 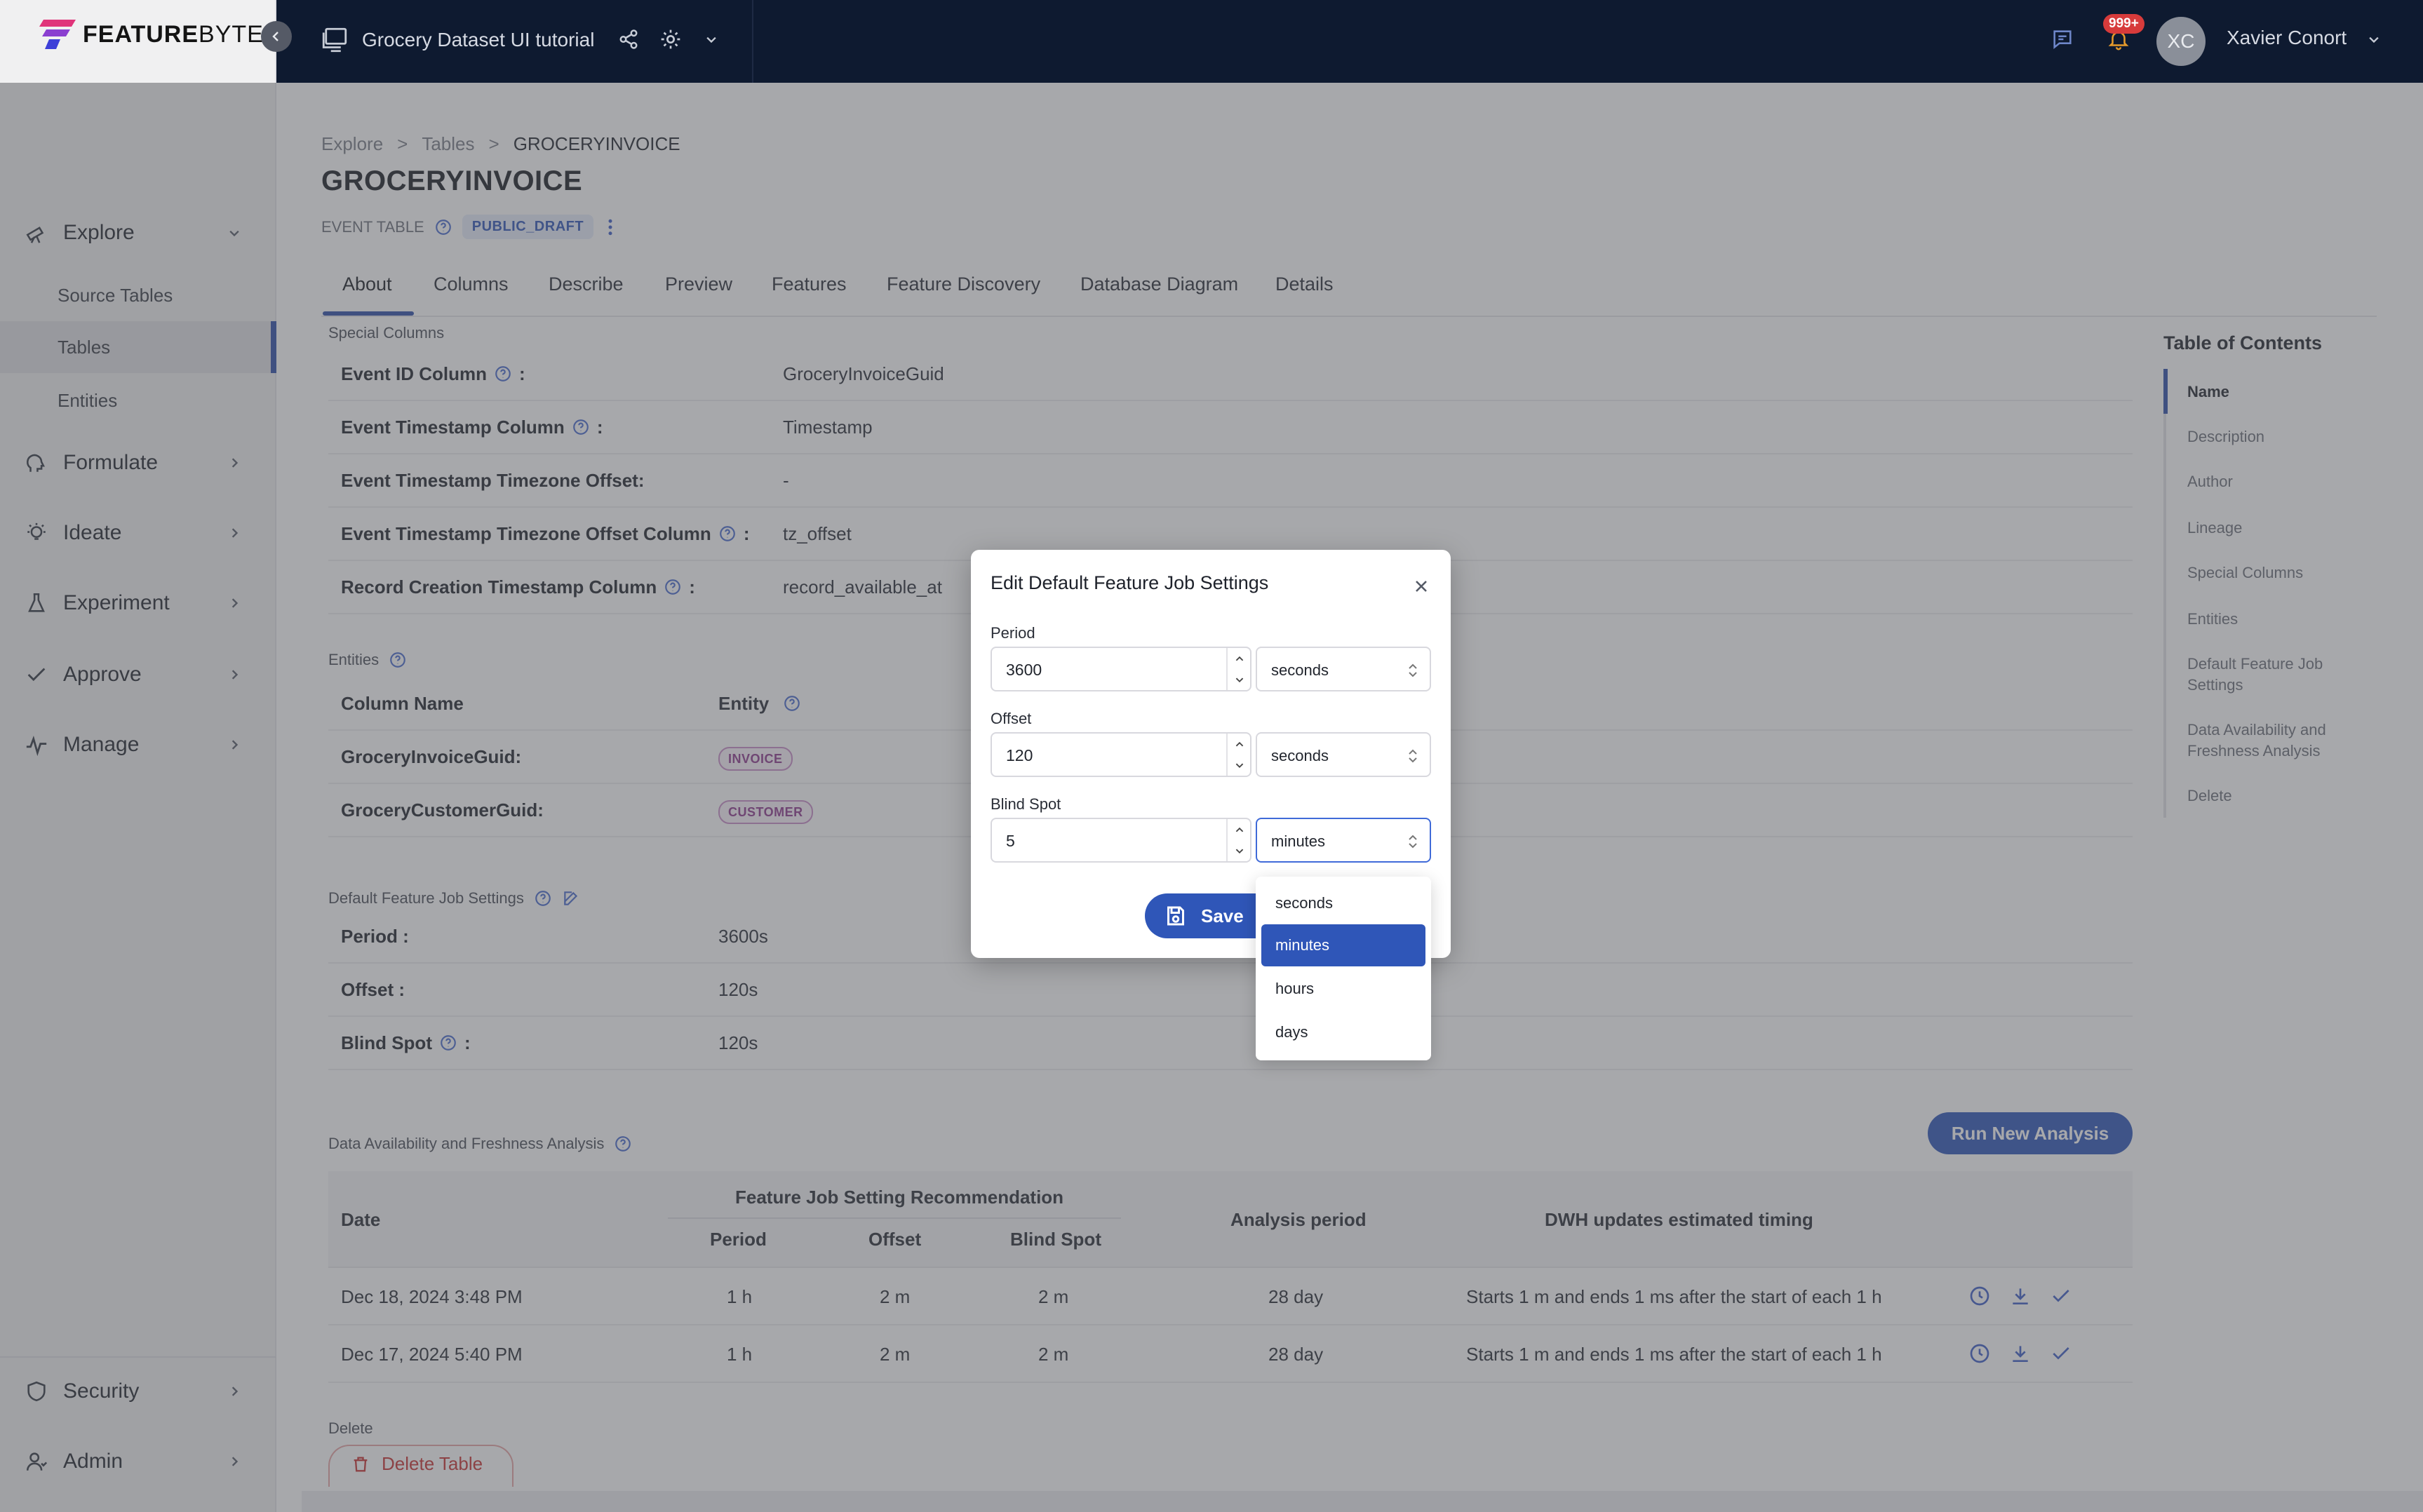 What do you see at coordinates (1026, 804) in the screenshot?
I see `blind-spot-field-label: Blind Spot` at bounding box center [1026, 804].